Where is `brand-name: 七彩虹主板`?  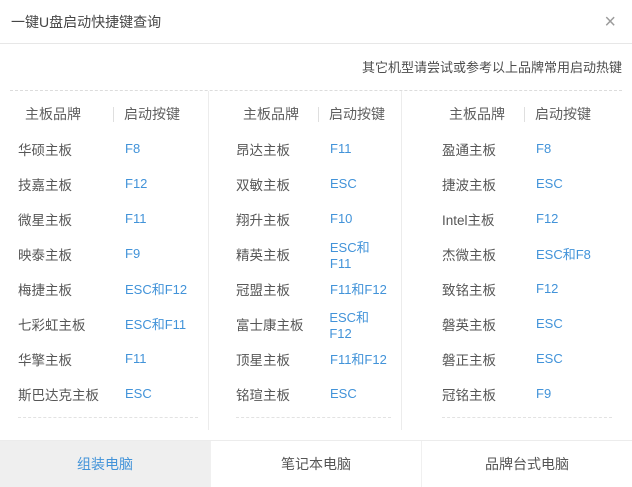
brand-name: 七彩虹主板 is located at coordinates (52, 325).